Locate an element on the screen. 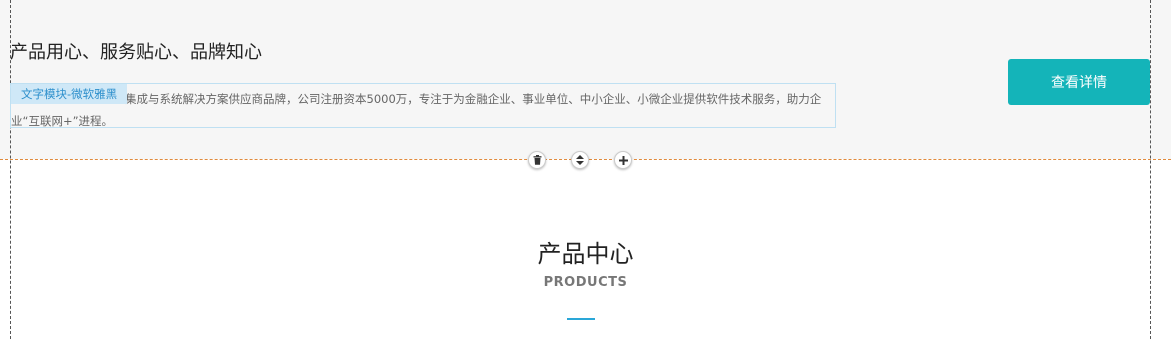 The height and width of the screenshot is (339, 1171). section-subtitle: PRODUCTS is located at coordinates (585, 282).